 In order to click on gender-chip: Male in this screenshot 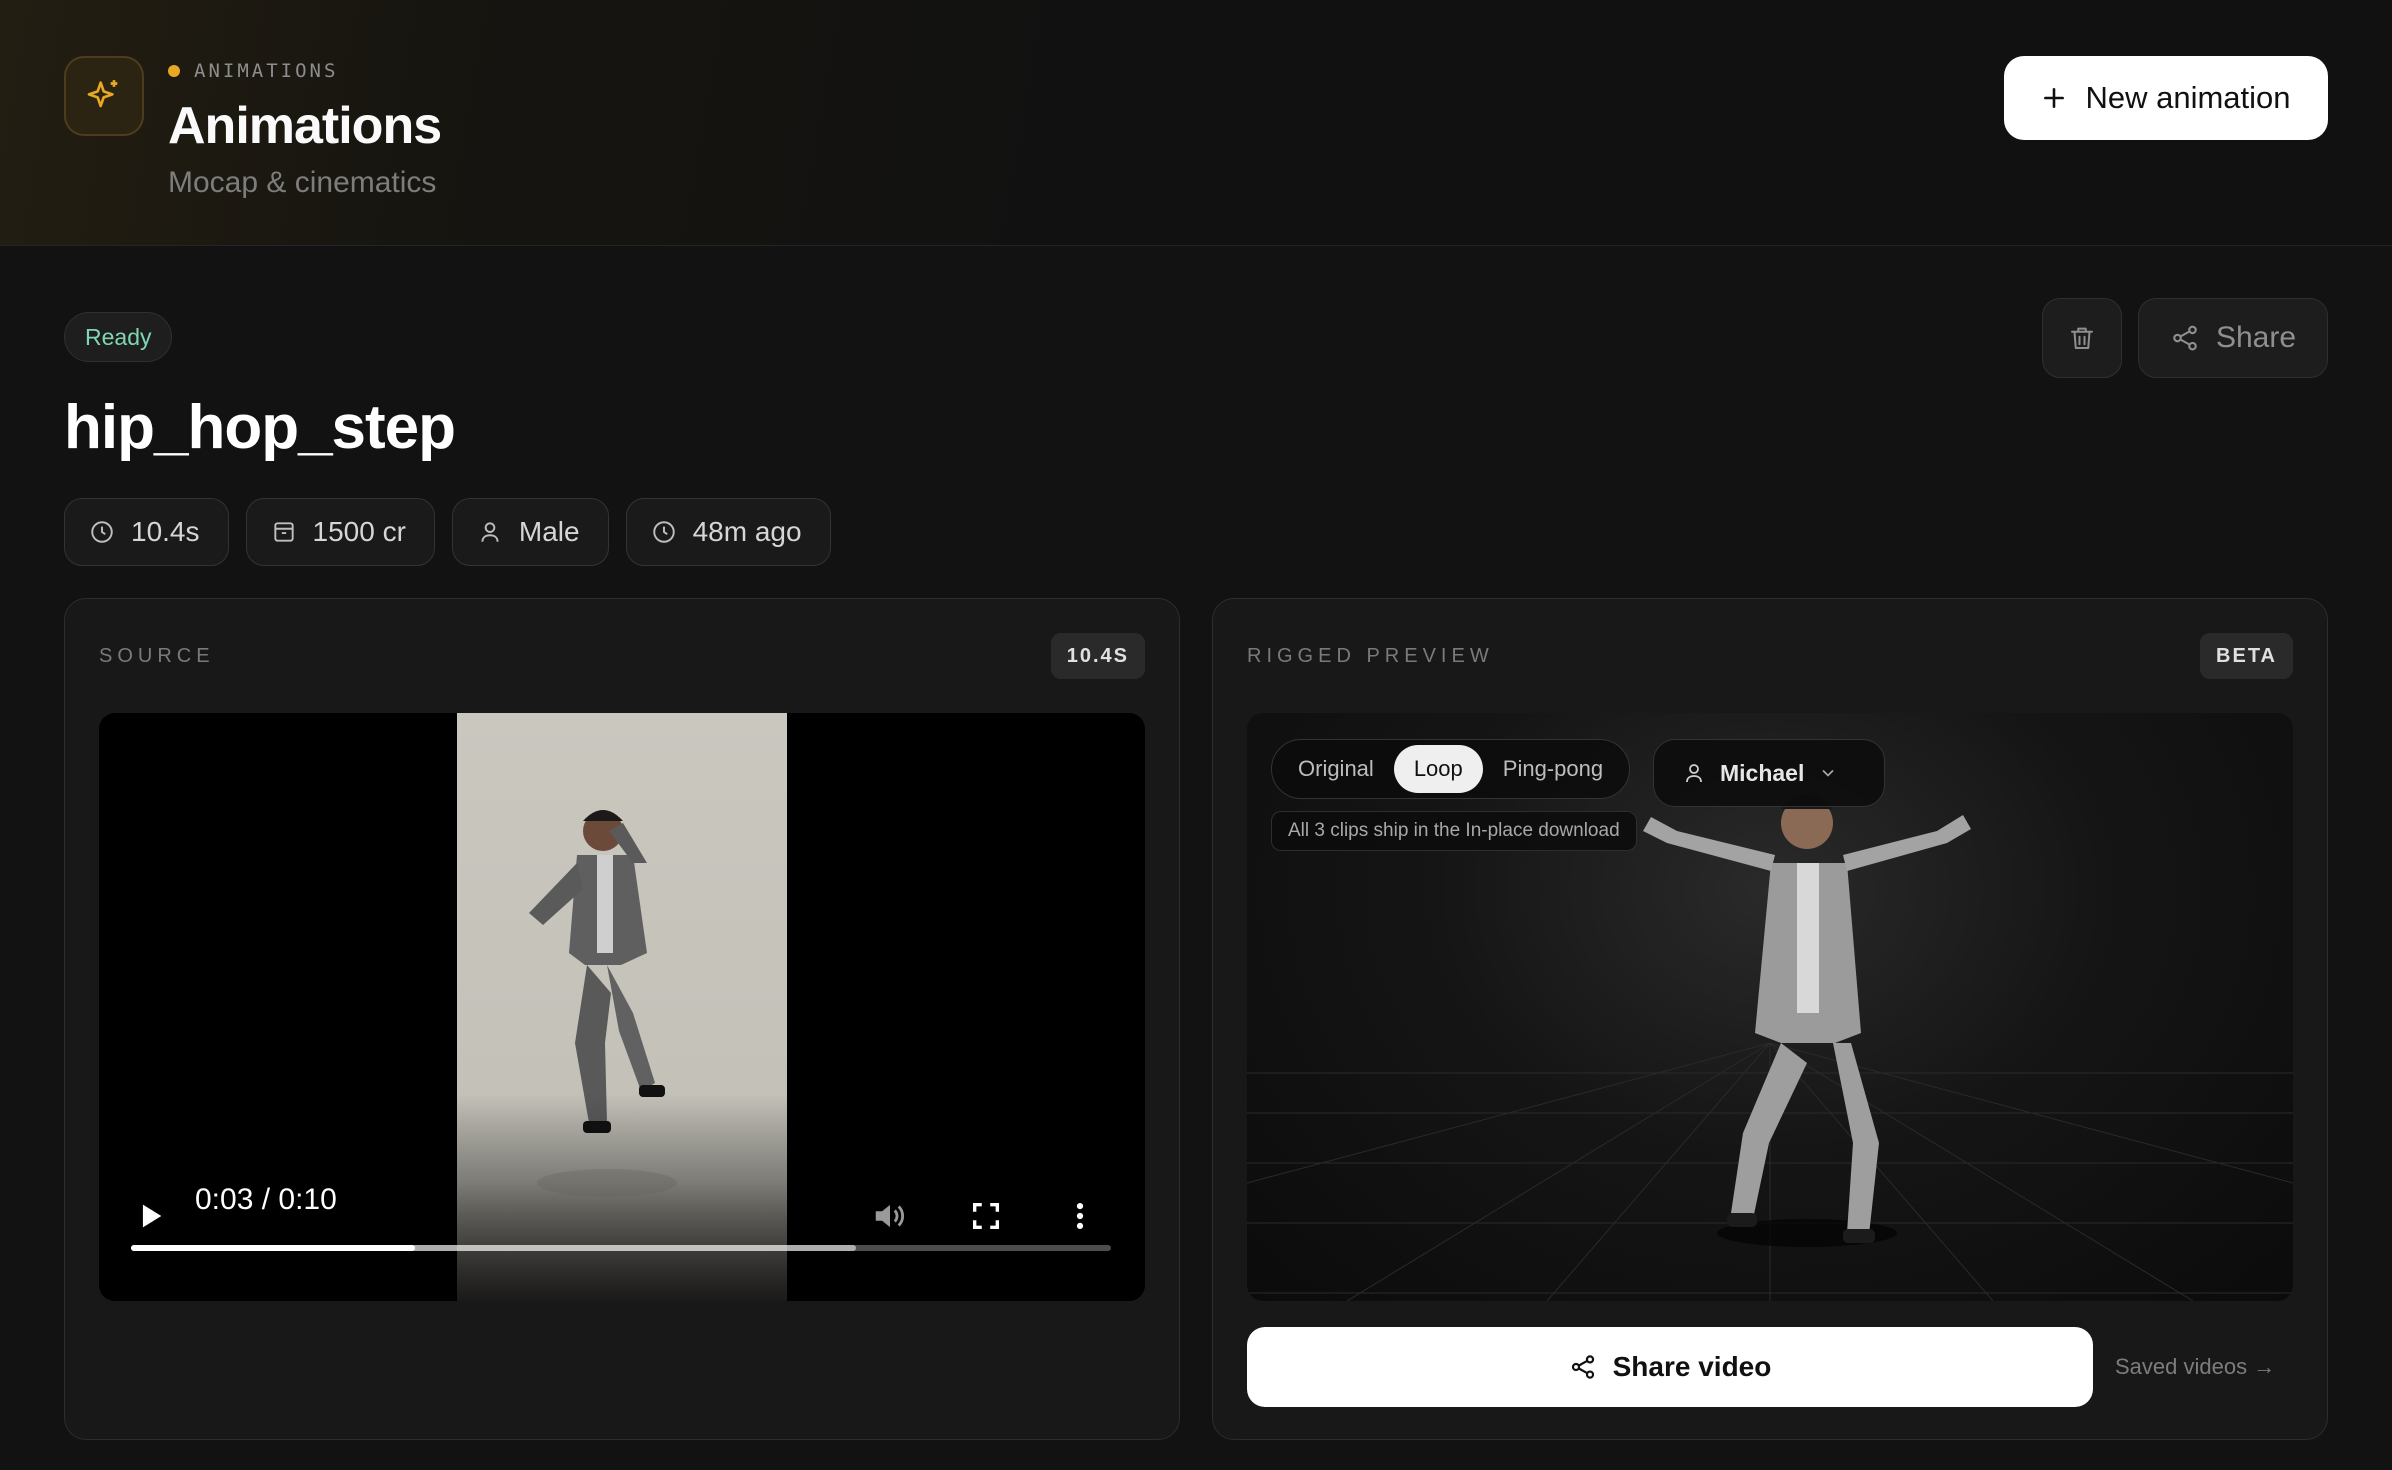, I will do `click(530, 532)`.